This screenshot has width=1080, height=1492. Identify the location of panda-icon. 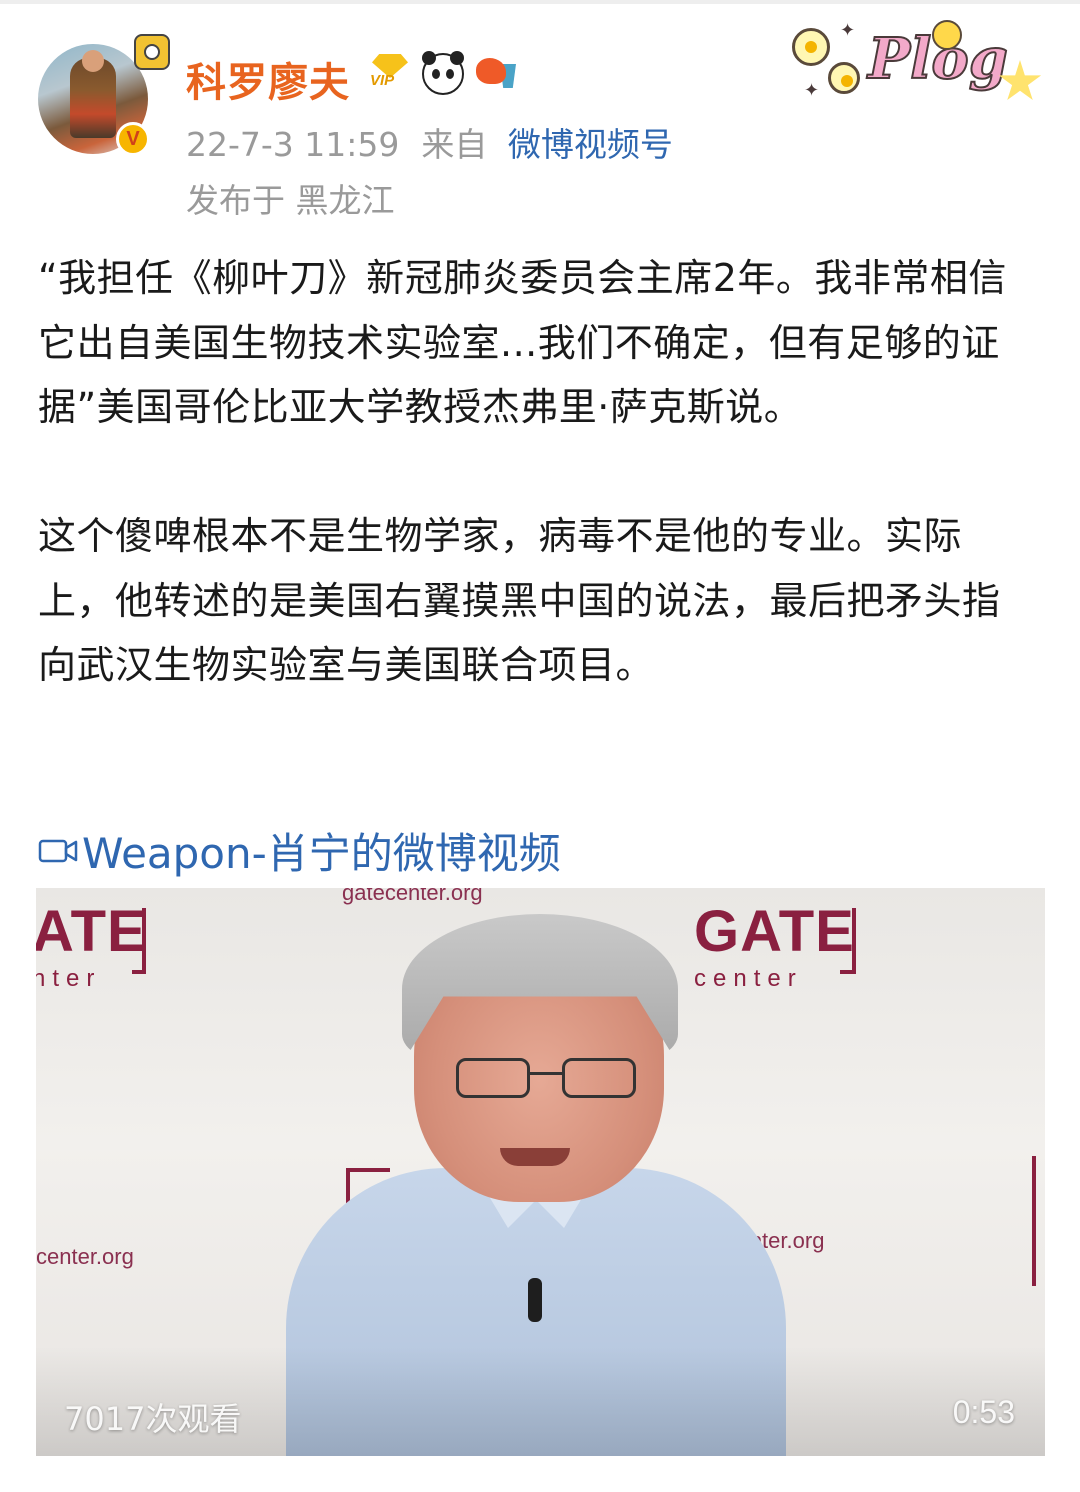
(443, 73).